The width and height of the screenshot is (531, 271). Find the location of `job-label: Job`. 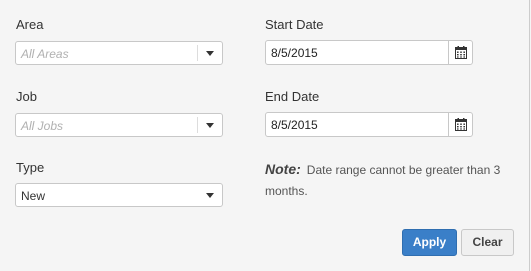

job-label: Job is located at coordinates (26, 96).